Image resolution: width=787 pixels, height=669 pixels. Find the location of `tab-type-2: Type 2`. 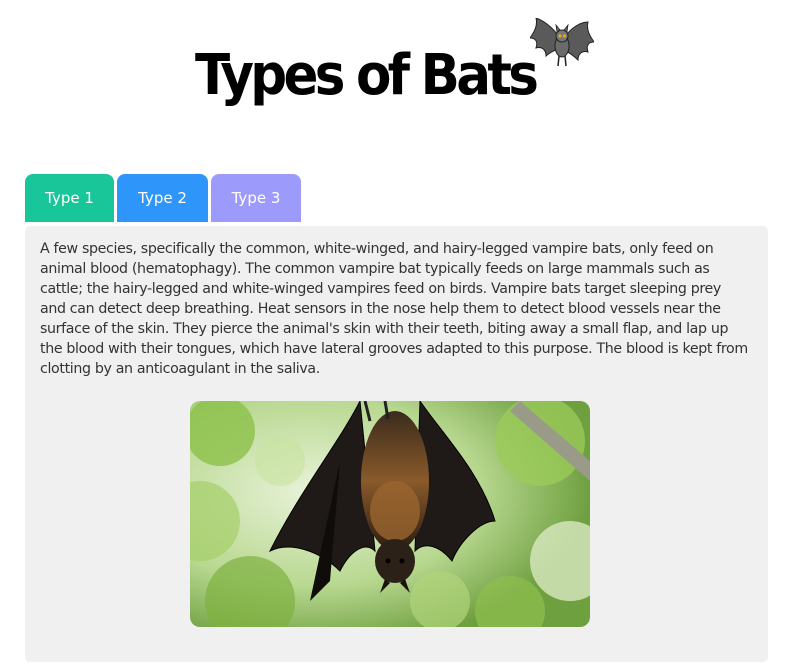

tab-type-2: Type 2 is located at coordinates (162, 198).